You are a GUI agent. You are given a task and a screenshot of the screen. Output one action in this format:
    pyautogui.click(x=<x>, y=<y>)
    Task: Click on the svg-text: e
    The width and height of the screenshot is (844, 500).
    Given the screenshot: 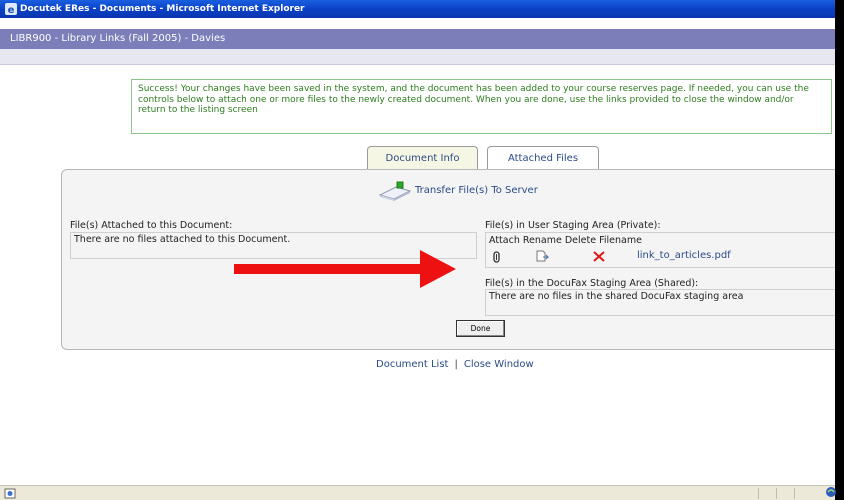 What is the action you would take?
    pyautogui.click(x=11, y=10)
    